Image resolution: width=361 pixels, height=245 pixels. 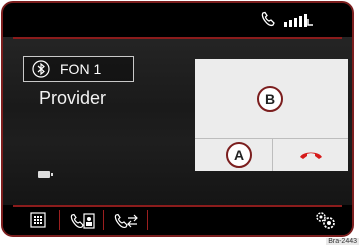 I want to click on device-indicator: FON 1, so click(x=78, y=69).